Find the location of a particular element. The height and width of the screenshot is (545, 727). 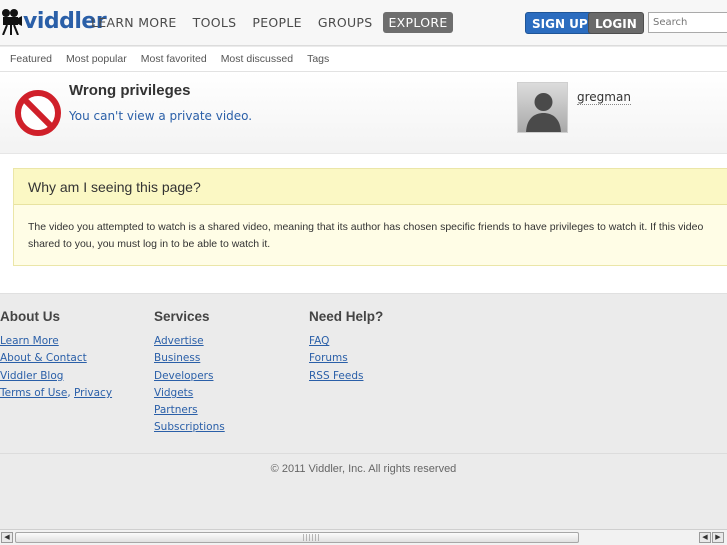

footer-link-learn-more: Learn More is located at coordinates (56, 341).